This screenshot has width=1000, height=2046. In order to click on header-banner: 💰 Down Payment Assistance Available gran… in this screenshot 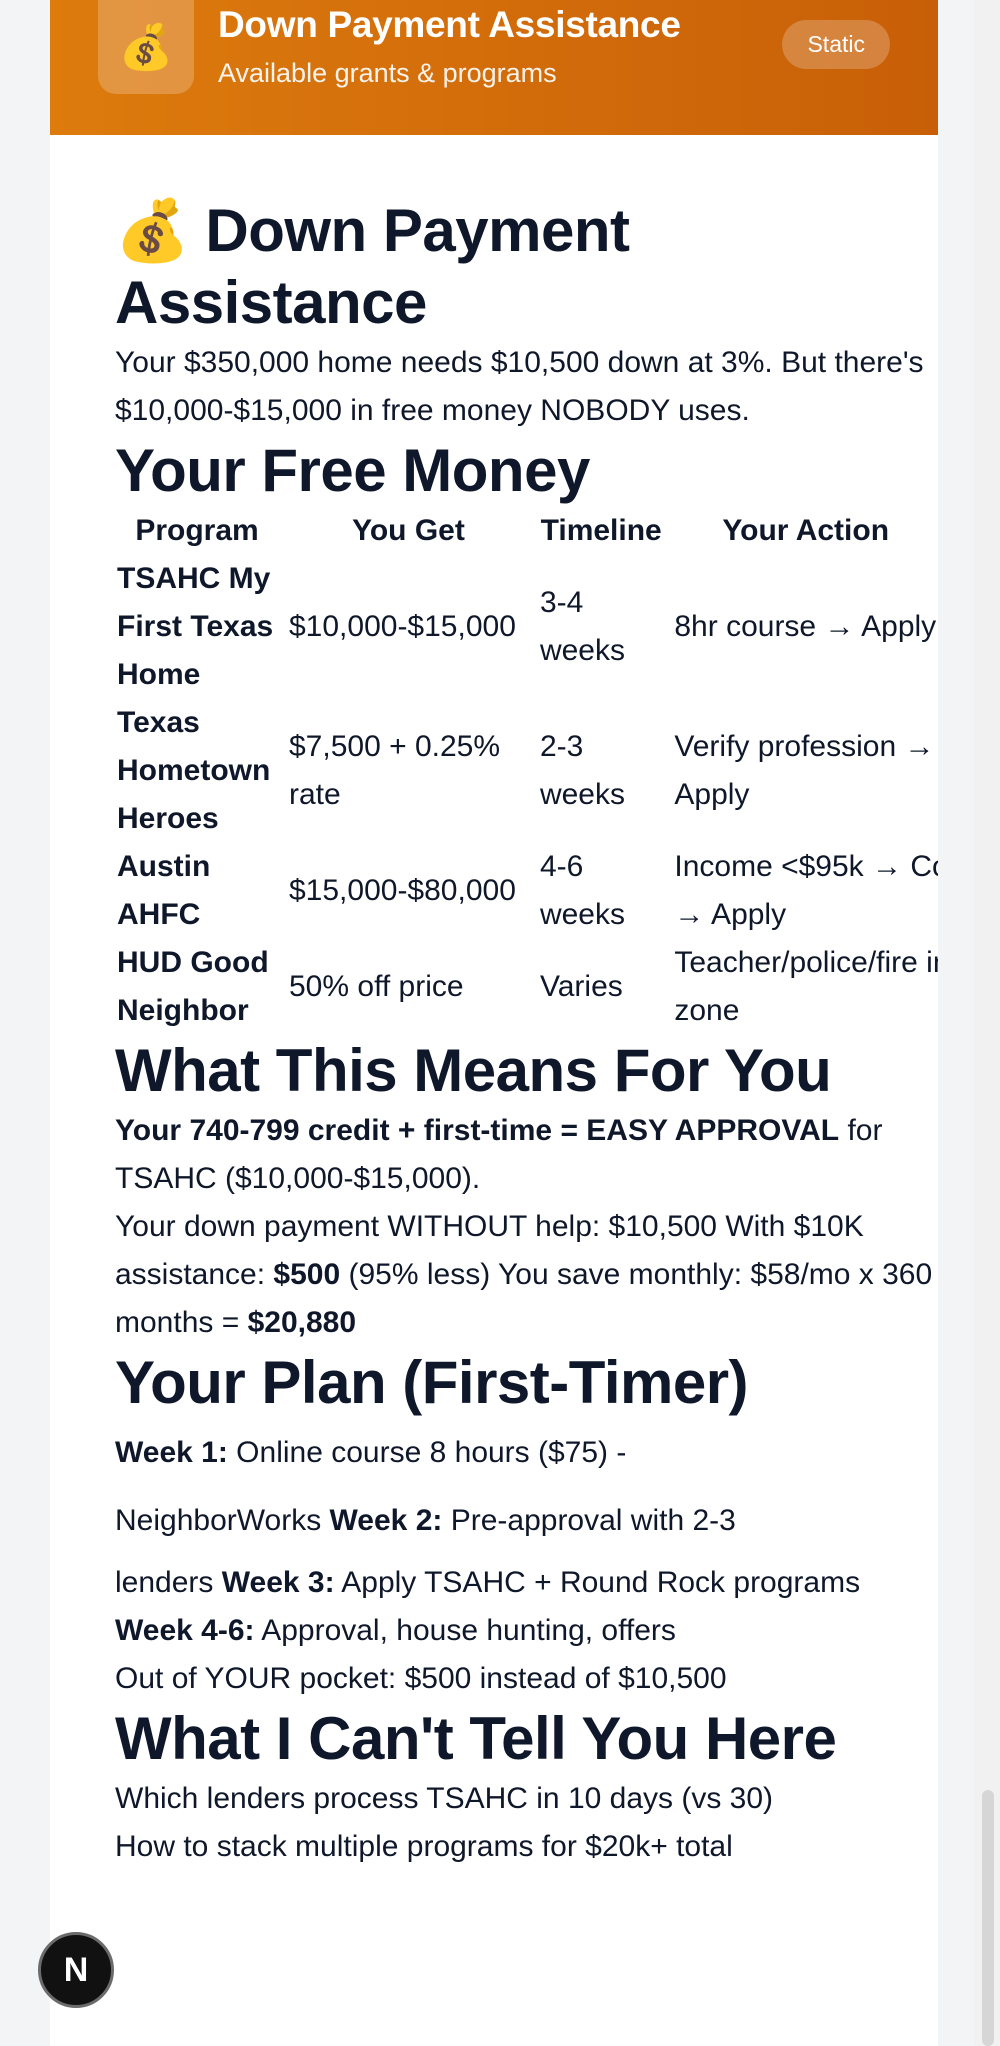, I will do `click(494, 67)`.